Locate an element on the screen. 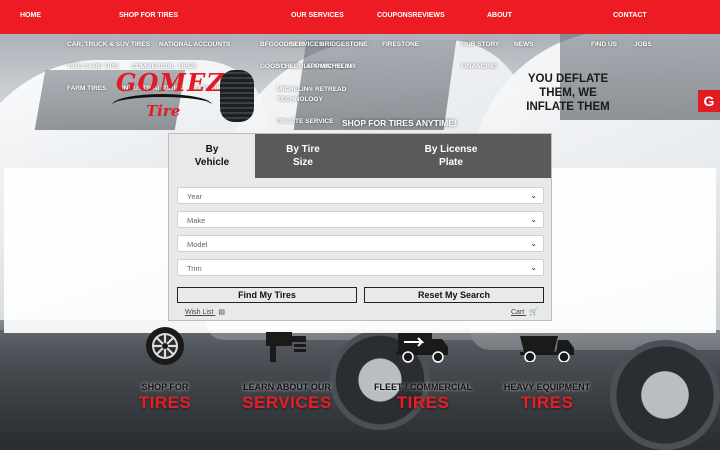 Image resolution: width=720 pixels, height=450 pixels. category-caption: FLEET / COMMERCIAL is located at coordinates (423, 387).